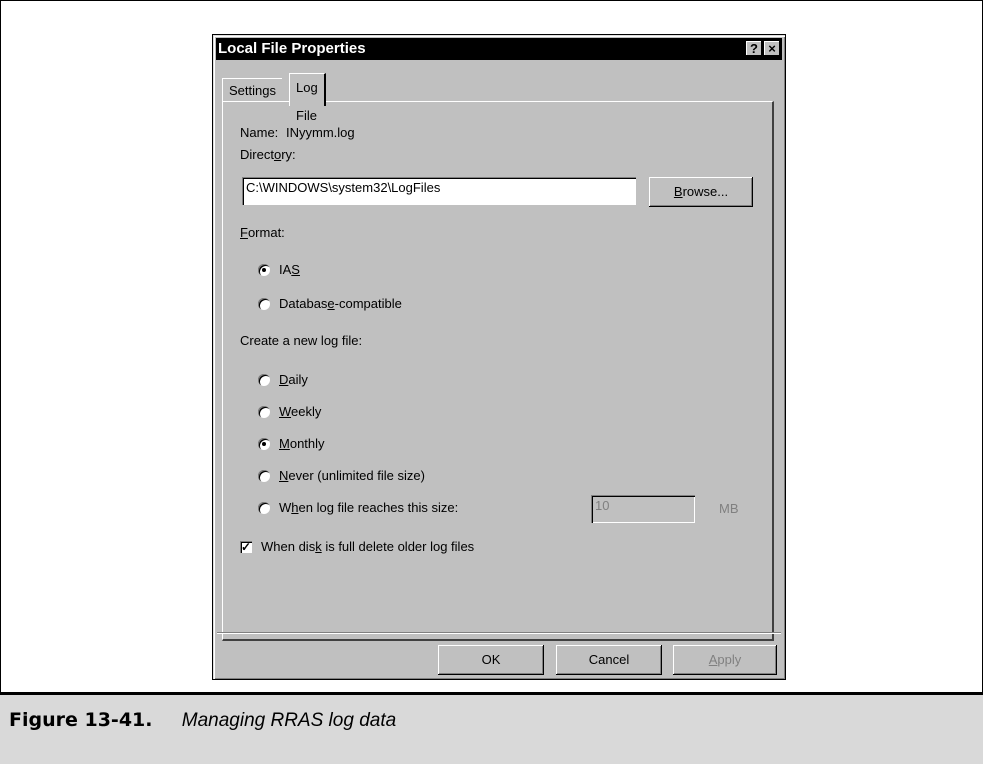  I want to click on figure-caption: Figure 13-41. Managing RRAS log data, so click(202, 720).